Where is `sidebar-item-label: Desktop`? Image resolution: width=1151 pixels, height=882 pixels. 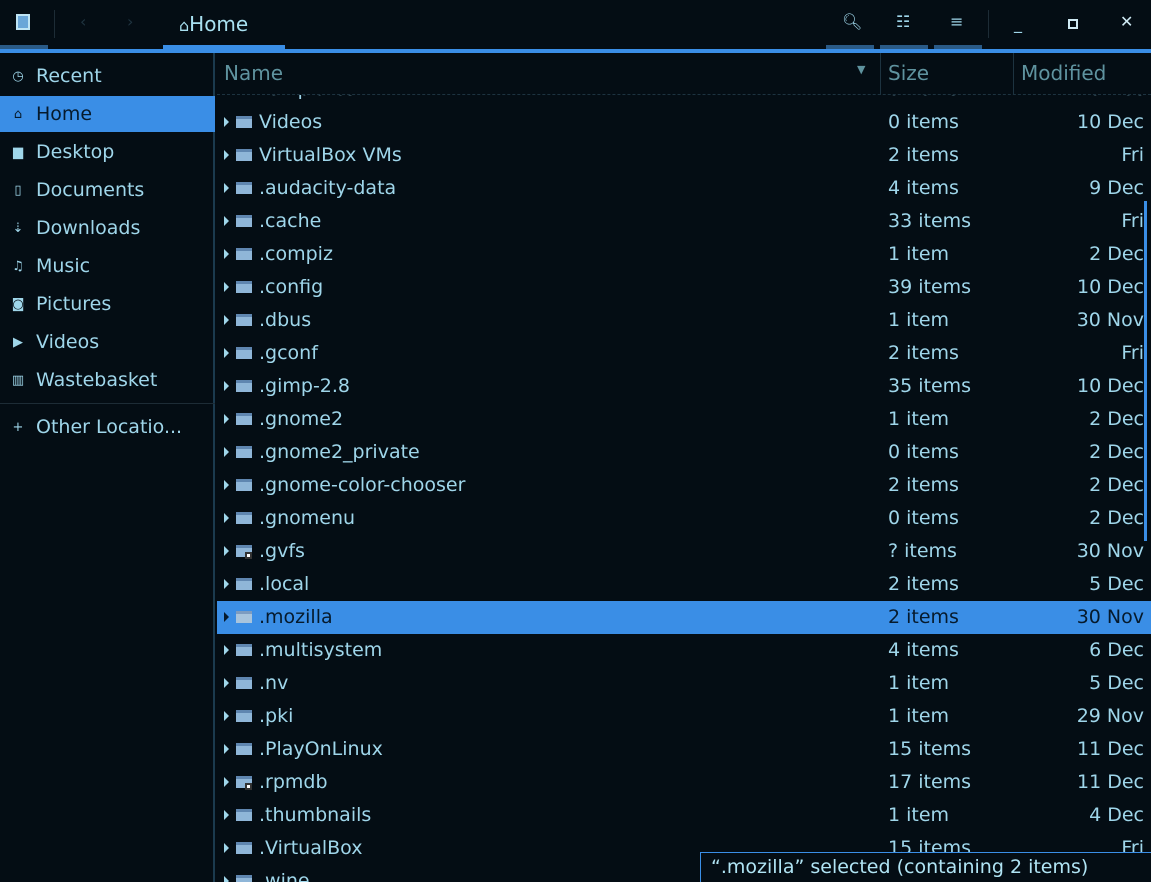
sidebar-item-label: Desktop is located at coordinates (75, 152).